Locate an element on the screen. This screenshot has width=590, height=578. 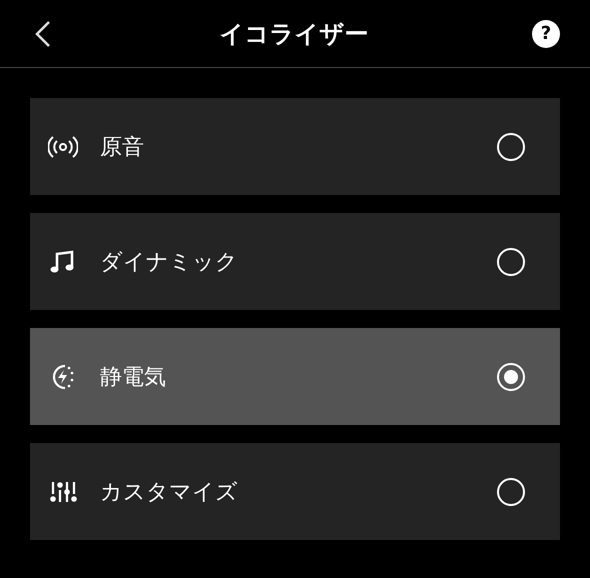
preset-label: カスタマイズ is located at coordinates (169, 492).